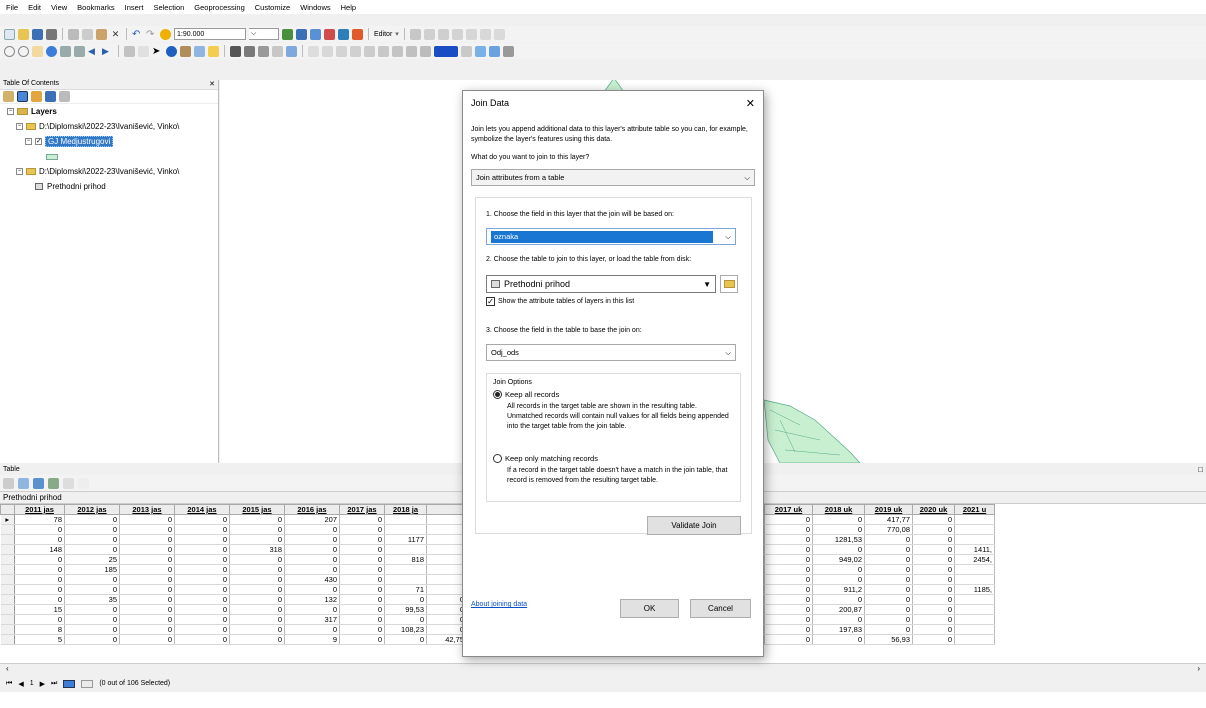 Image resolution: width=1206 pixels, height=708 pixels. Describe the element at coordinates (405, 509) in the screenshot. I see `column-header: 2018 ja` at that location.